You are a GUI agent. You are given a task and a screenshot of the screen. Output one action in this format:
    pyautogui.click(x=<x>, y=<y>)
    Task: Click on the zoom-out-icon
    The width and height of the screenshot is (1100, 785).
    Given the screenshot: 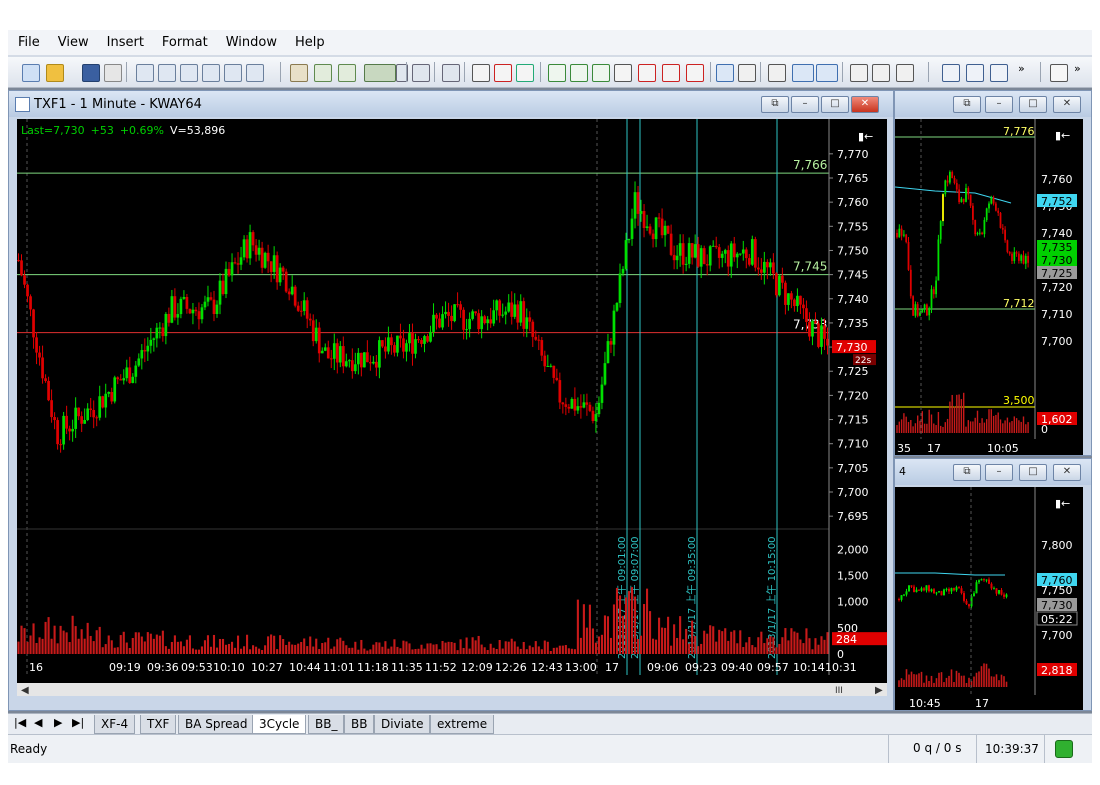 What is the action you would take?
    pyautogui.click(x=827, y=73)
    